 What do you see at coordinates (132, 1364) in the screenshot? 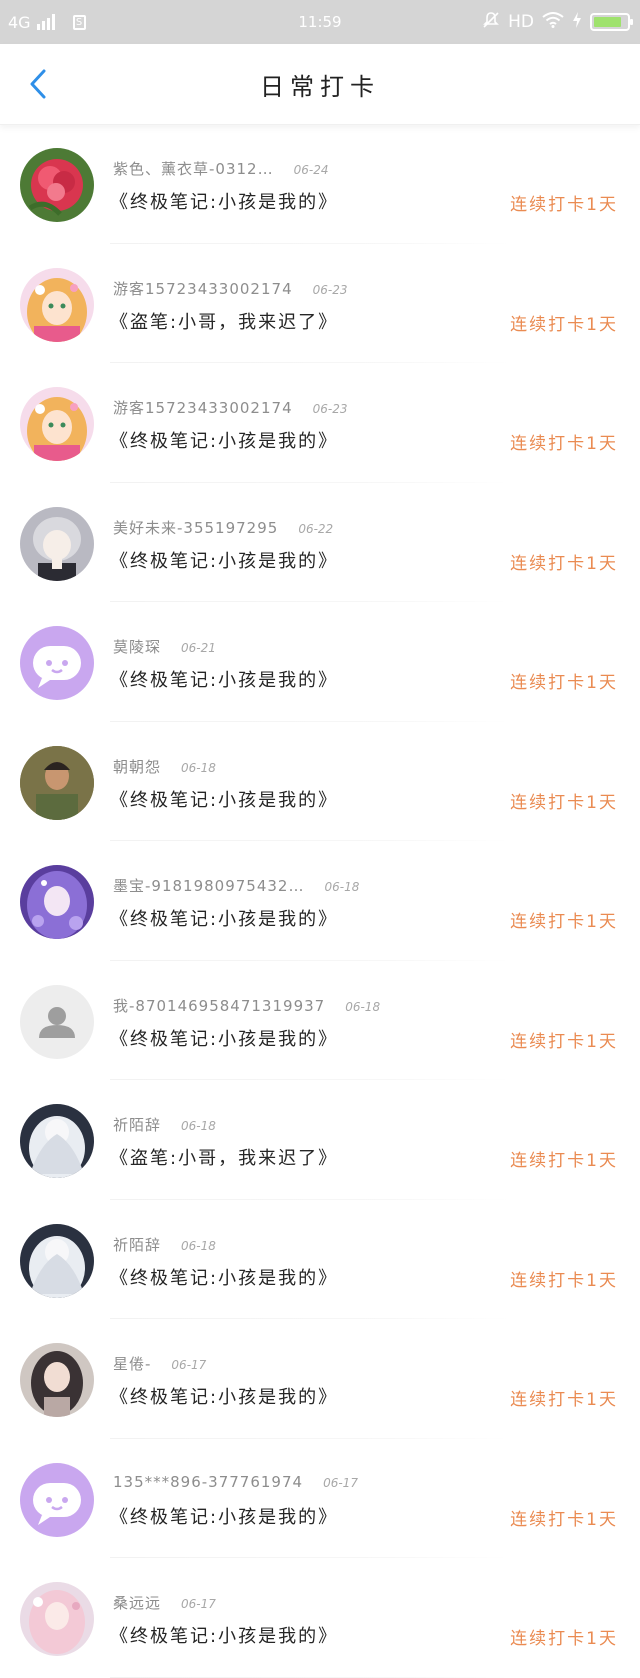
I see `username: 星倦-` at bounding box center [132, 1364].